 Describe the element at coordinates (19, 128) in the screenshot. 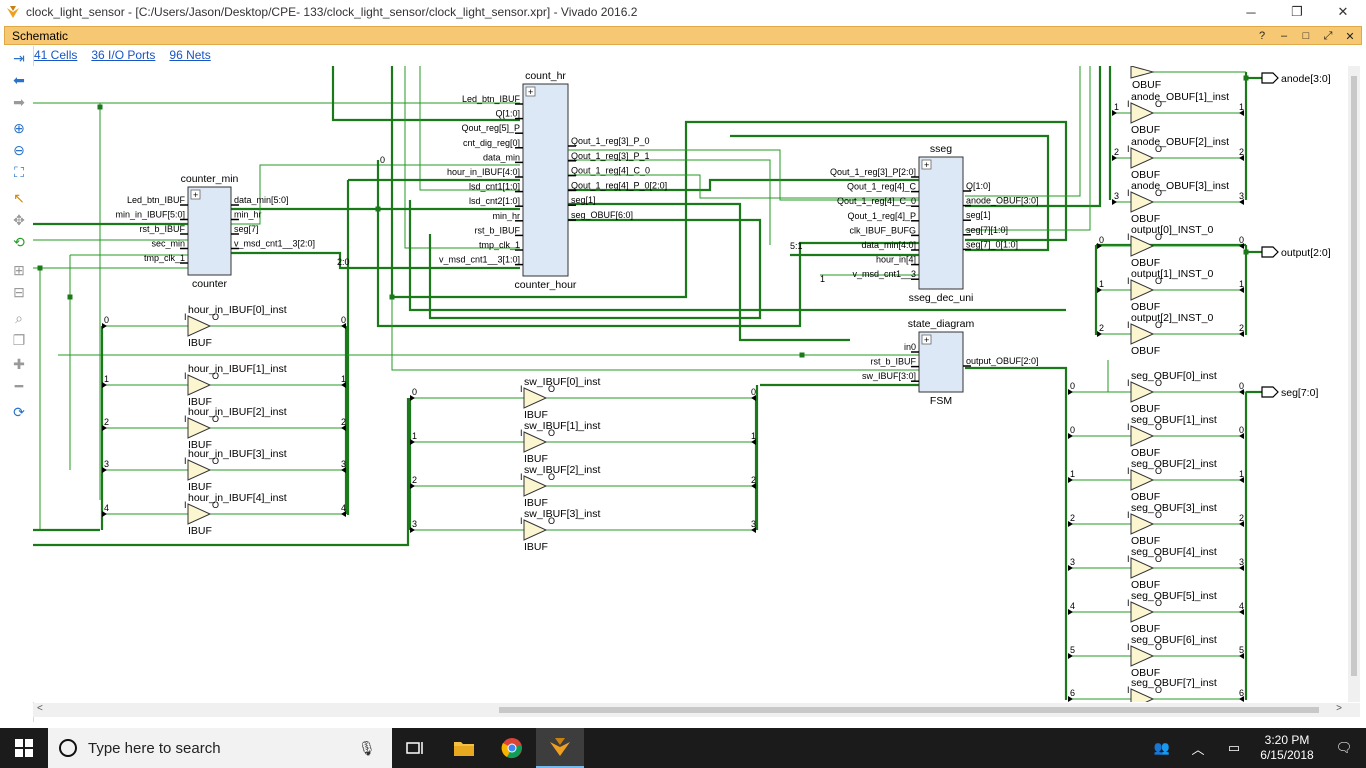

I see `zoom-in-icon: ⊕` at that location.